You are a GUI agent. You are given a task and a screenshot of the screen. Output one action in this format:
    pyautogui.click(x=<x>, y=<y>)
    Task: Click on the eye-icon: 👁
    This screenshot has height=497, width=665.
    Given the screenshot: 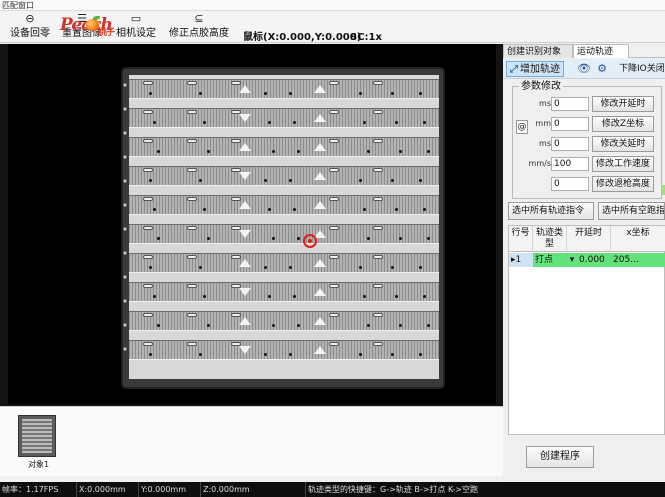 What is the action you would take?
    pyautogui.click(x=584, y=69)
    